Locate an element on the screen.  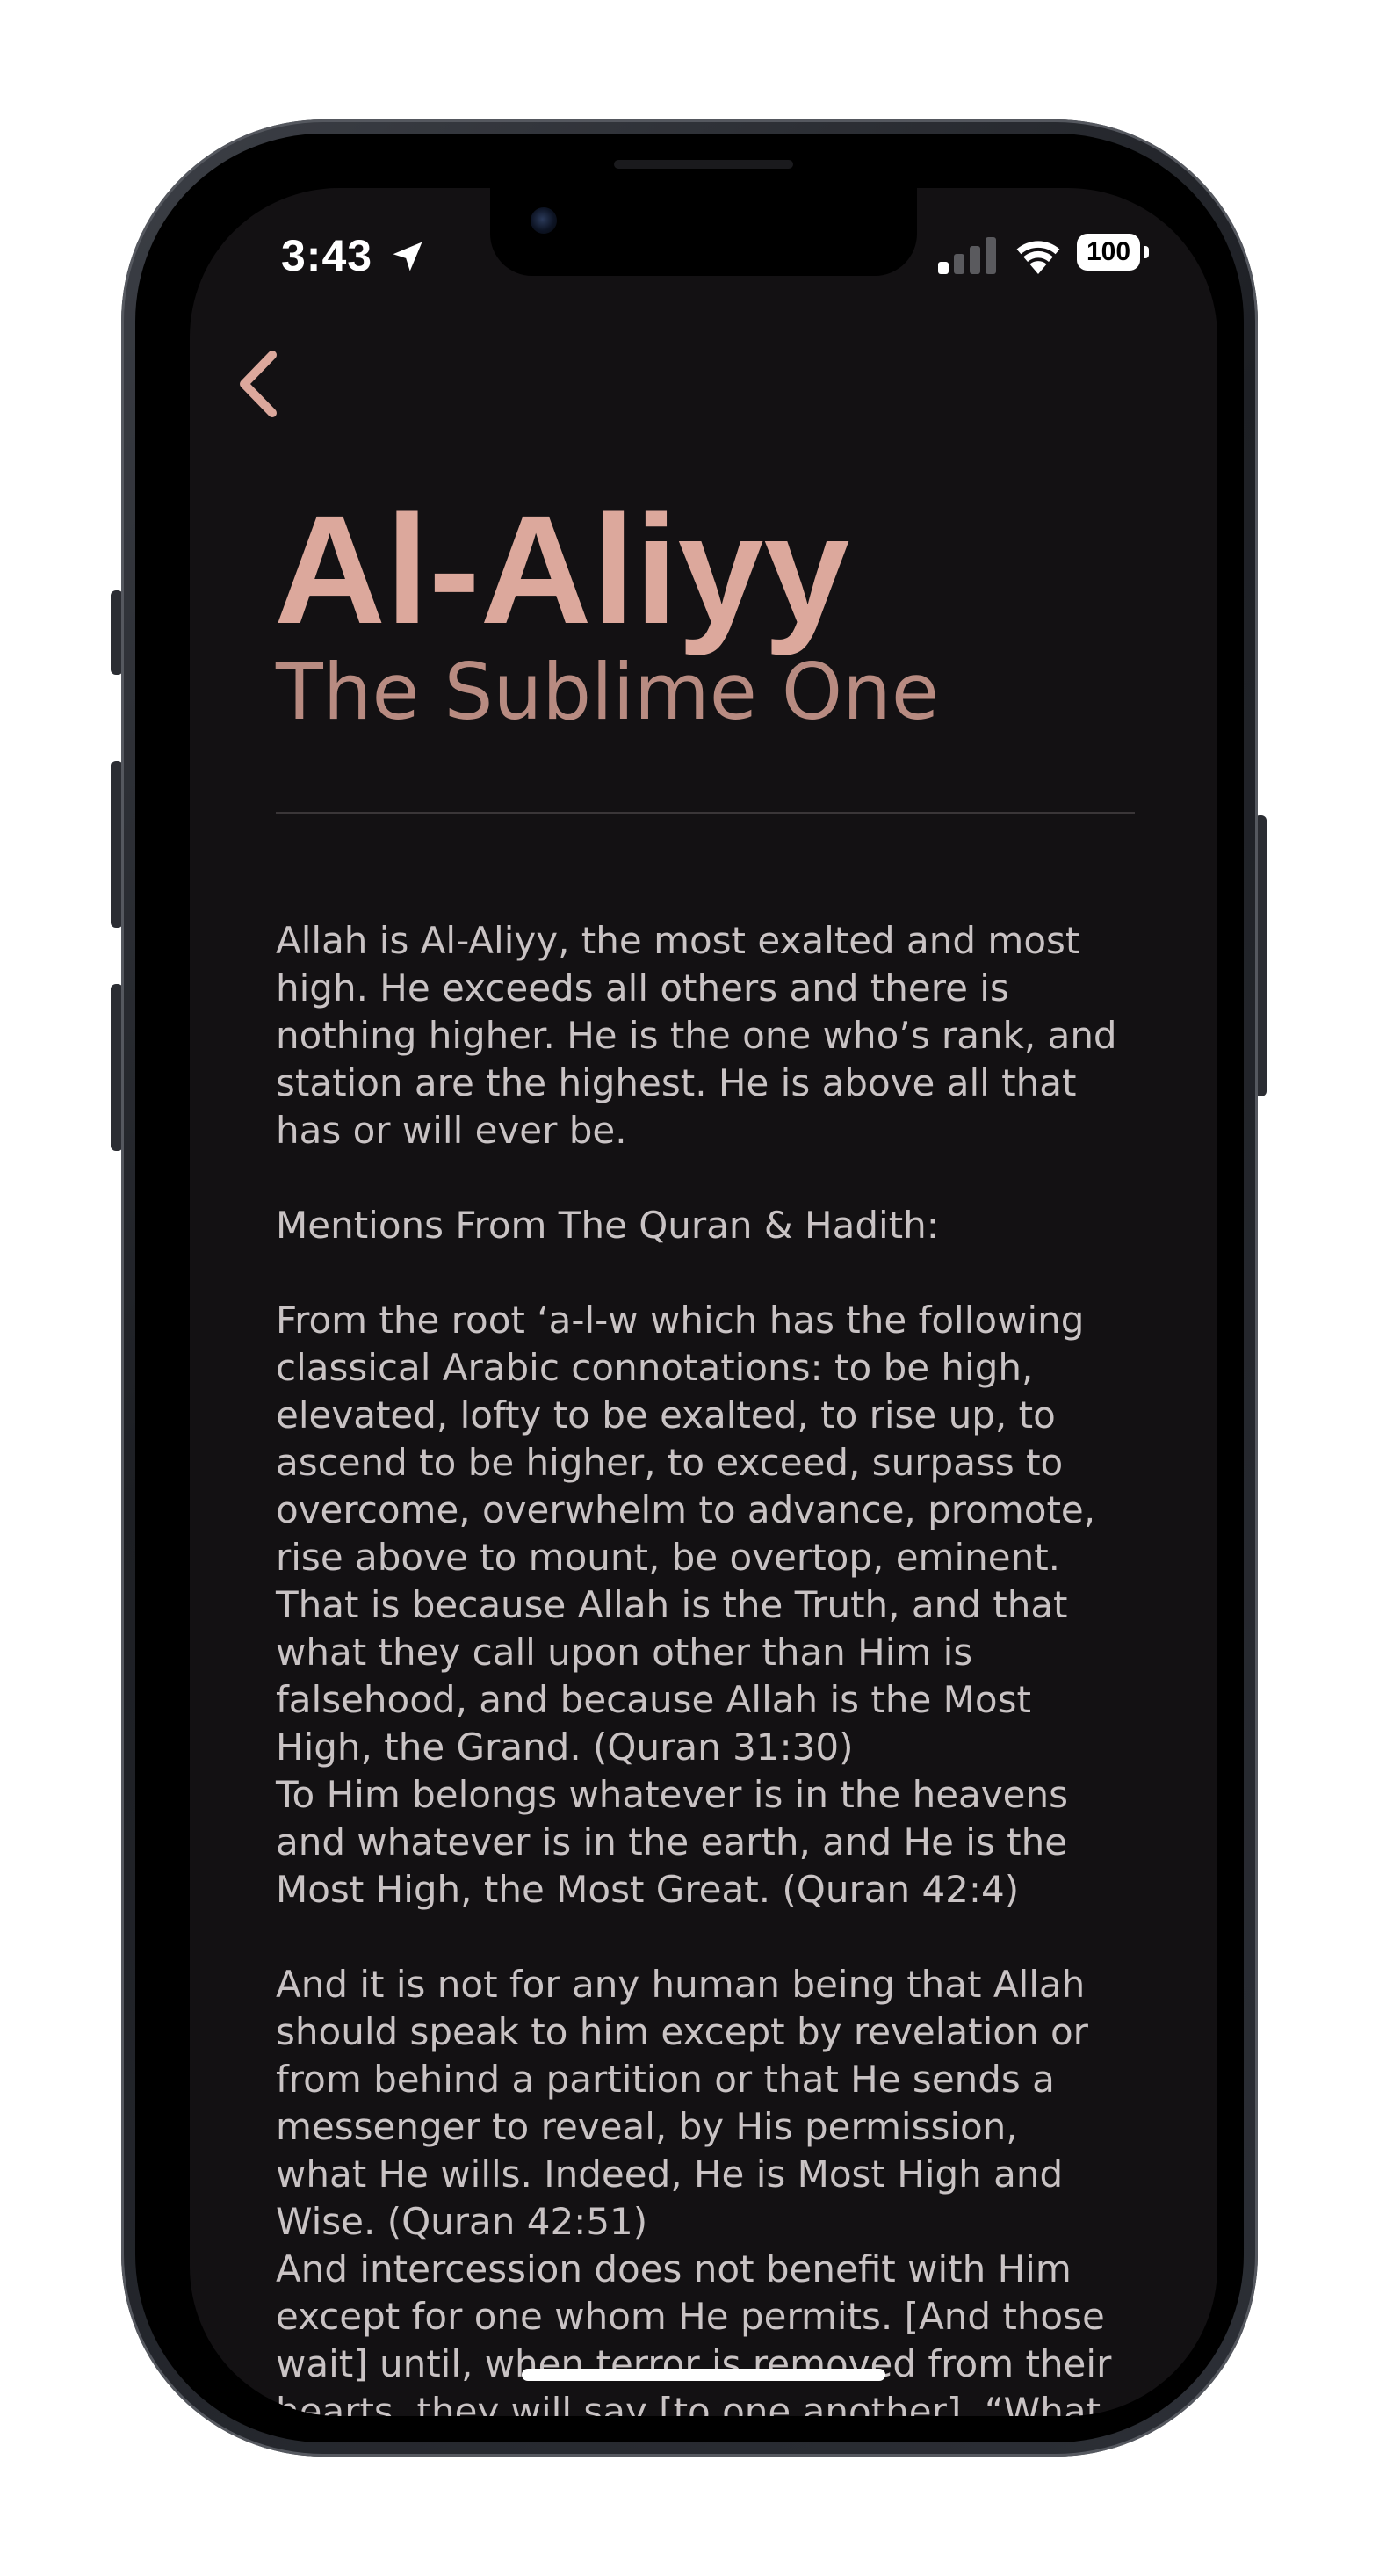
notch is located at coordinates (703, 232).